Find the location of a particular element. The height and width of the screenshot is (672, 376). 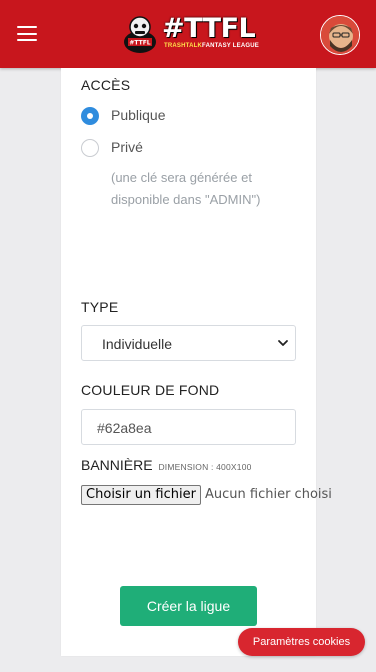

radio-prive: Privé is located at coordinates (141, 149).